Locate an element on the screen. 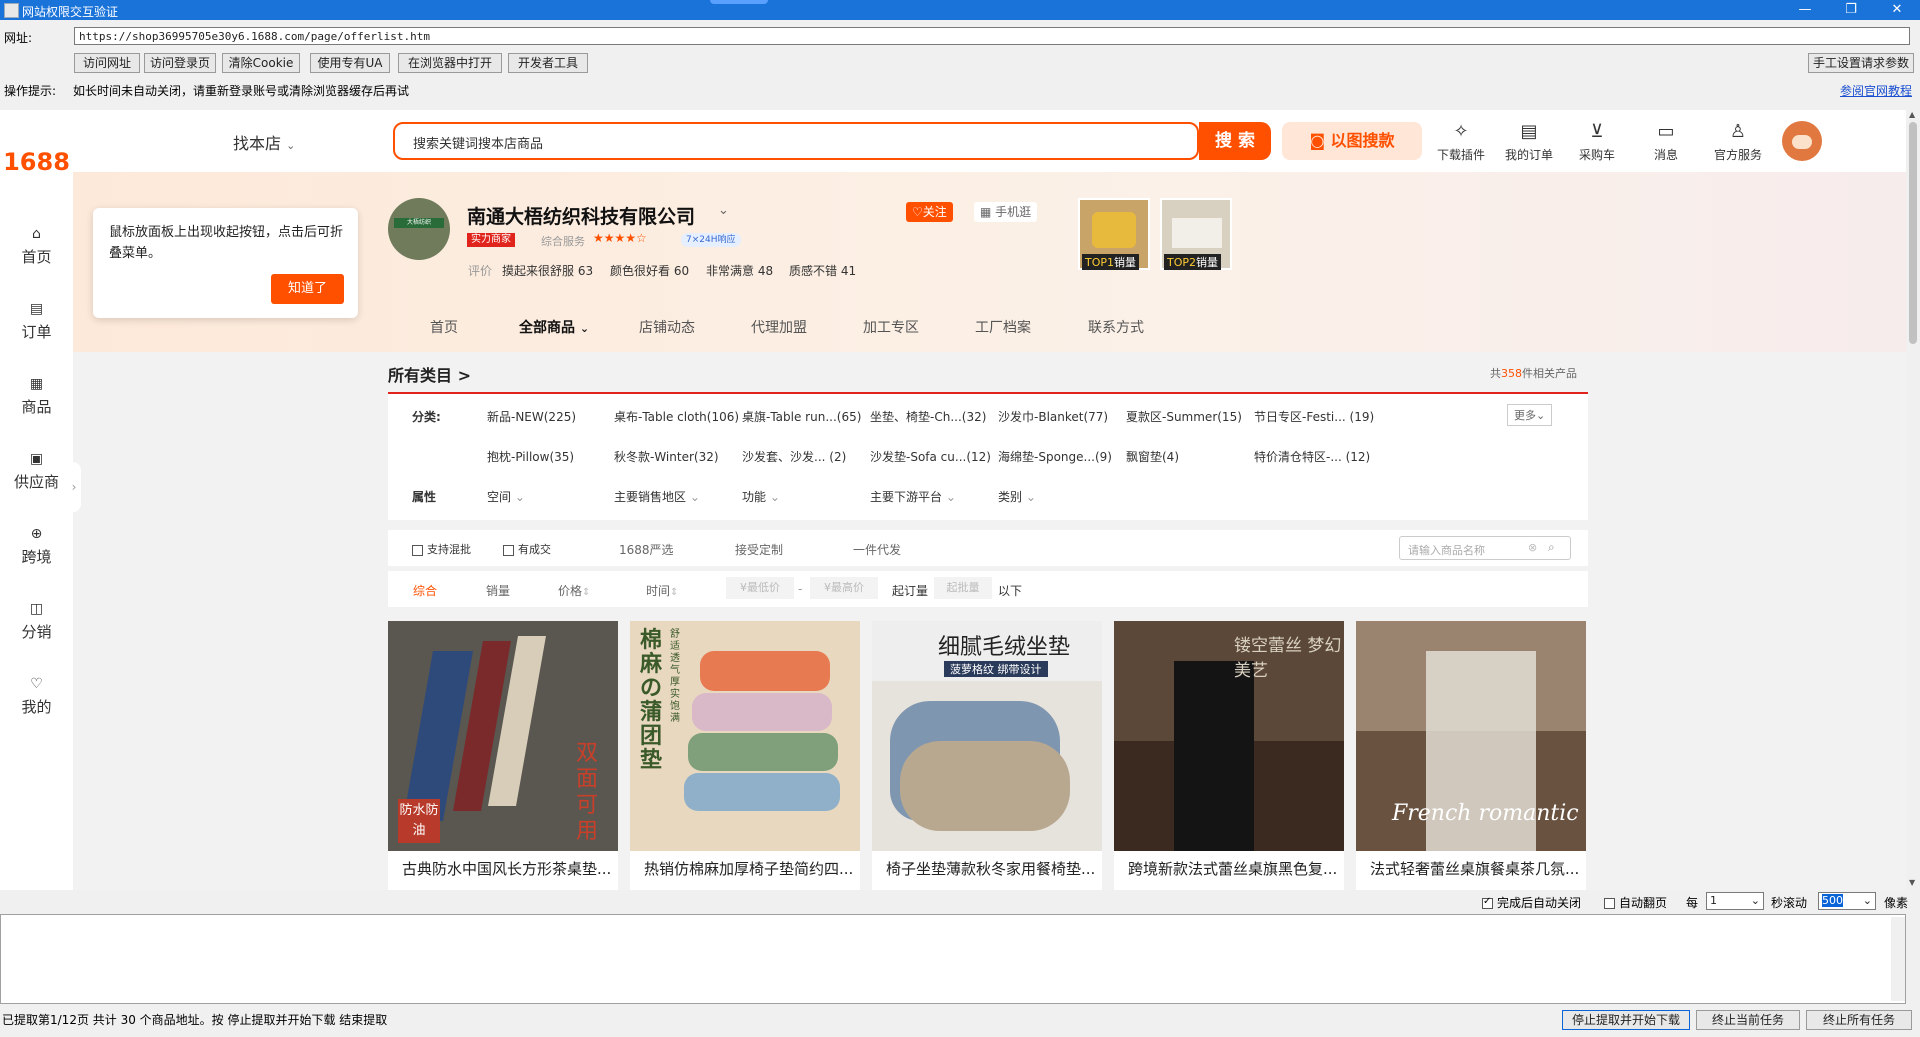  search-icon: ⌕ is located at coordinates (1551, 547).